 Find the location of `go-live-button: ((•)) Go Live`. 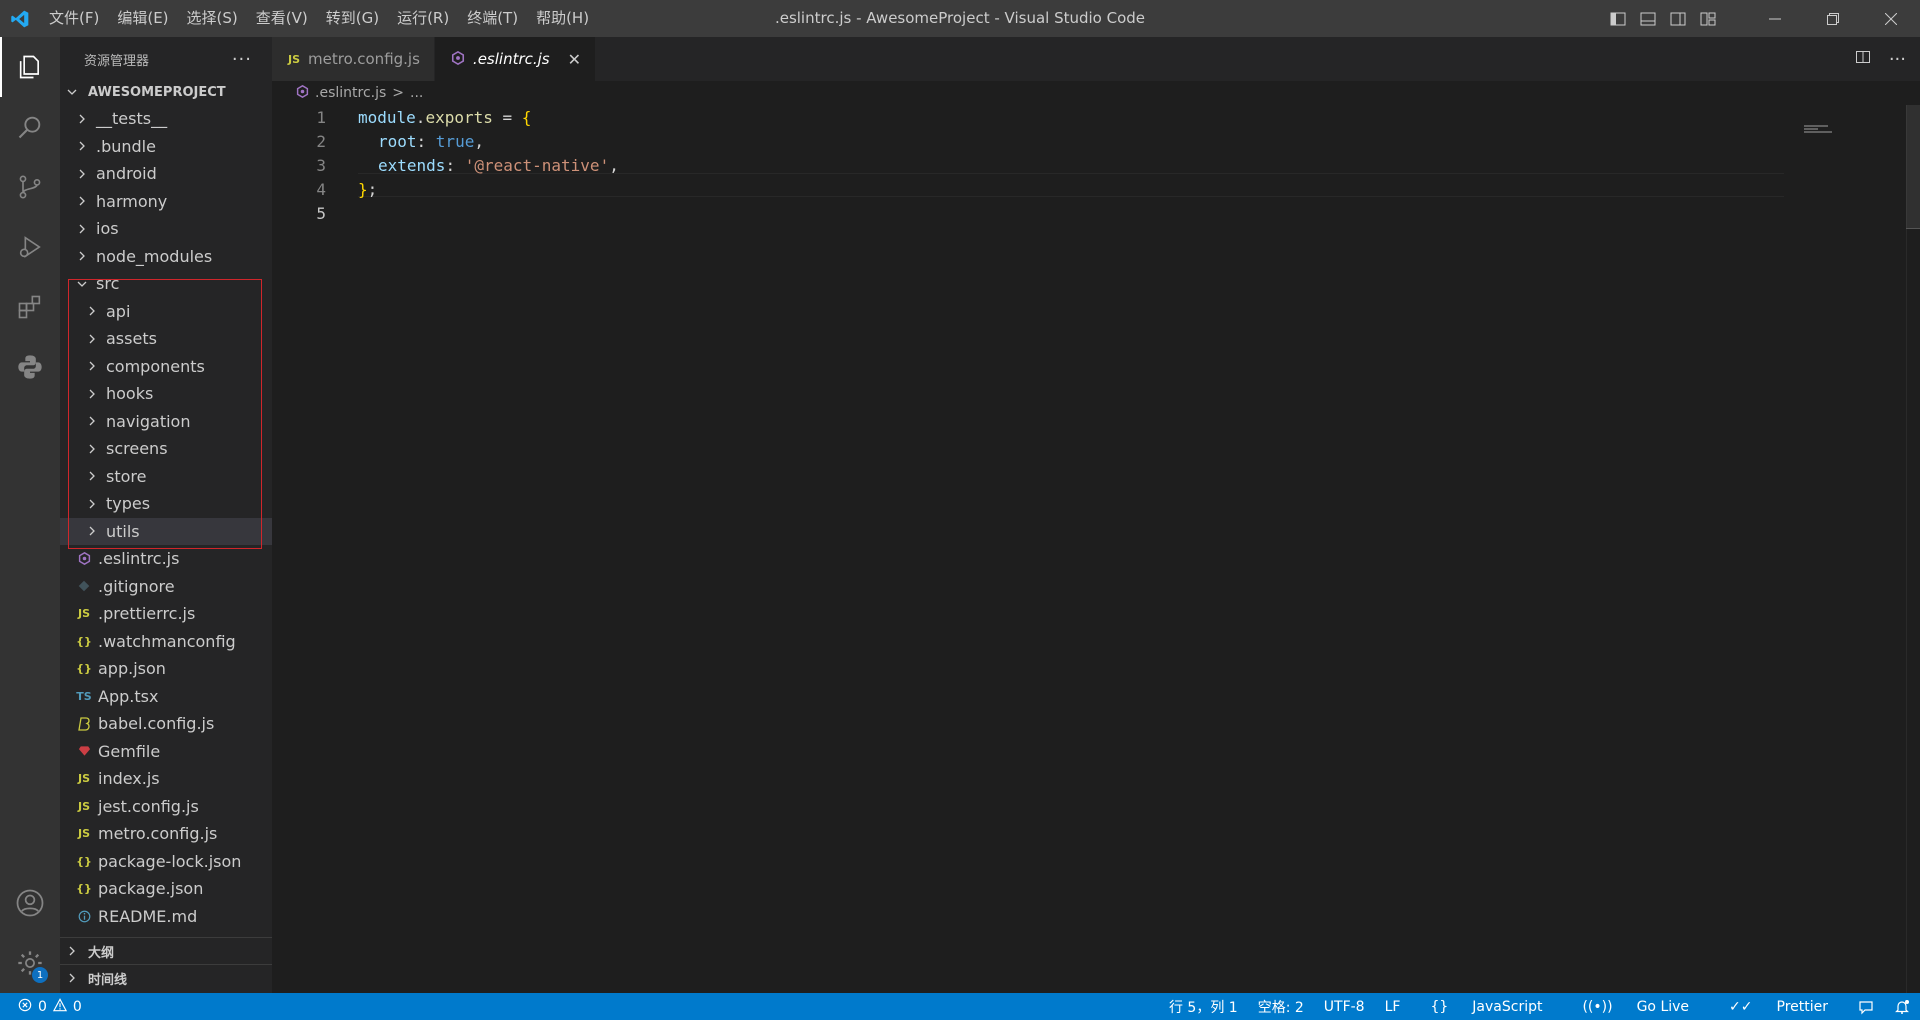

go-live-button: ((•)) Go Live is located at coordinates (1635, 1007).